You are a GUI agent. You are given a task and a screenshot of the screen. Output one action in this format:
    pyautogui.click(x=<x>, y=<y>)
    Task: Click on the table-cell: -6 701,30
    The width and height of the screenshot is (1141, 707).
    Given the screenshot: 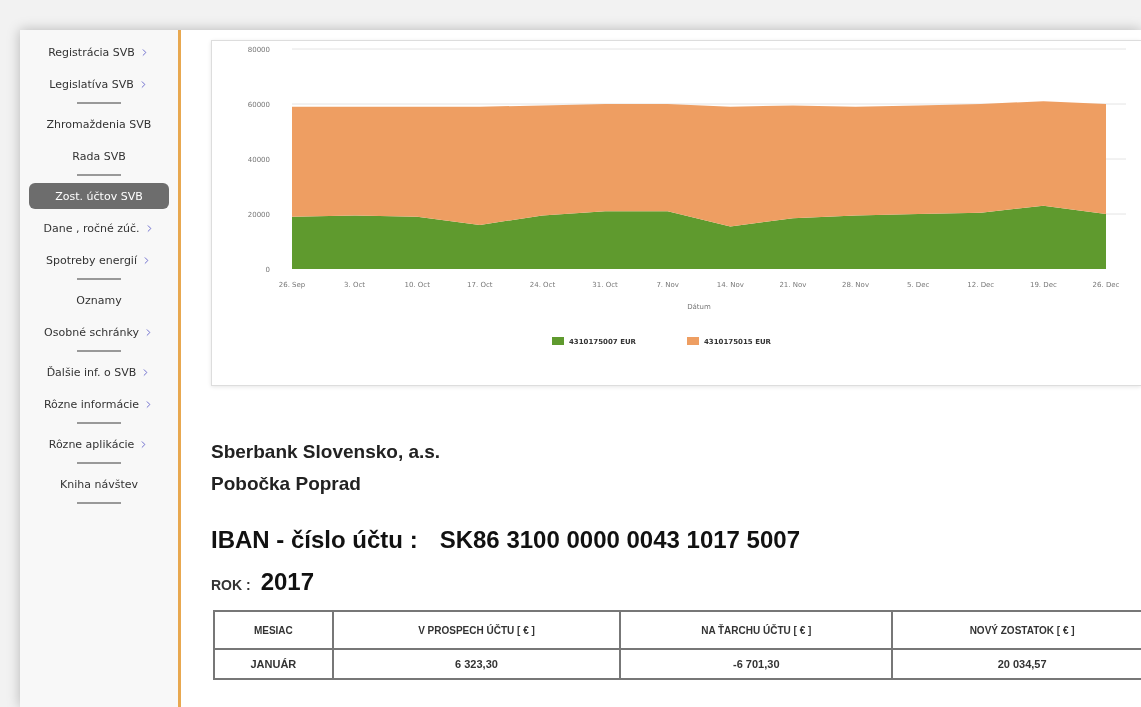 What is the action you would take?
    pyautogui.click(x=756, y=664)
    